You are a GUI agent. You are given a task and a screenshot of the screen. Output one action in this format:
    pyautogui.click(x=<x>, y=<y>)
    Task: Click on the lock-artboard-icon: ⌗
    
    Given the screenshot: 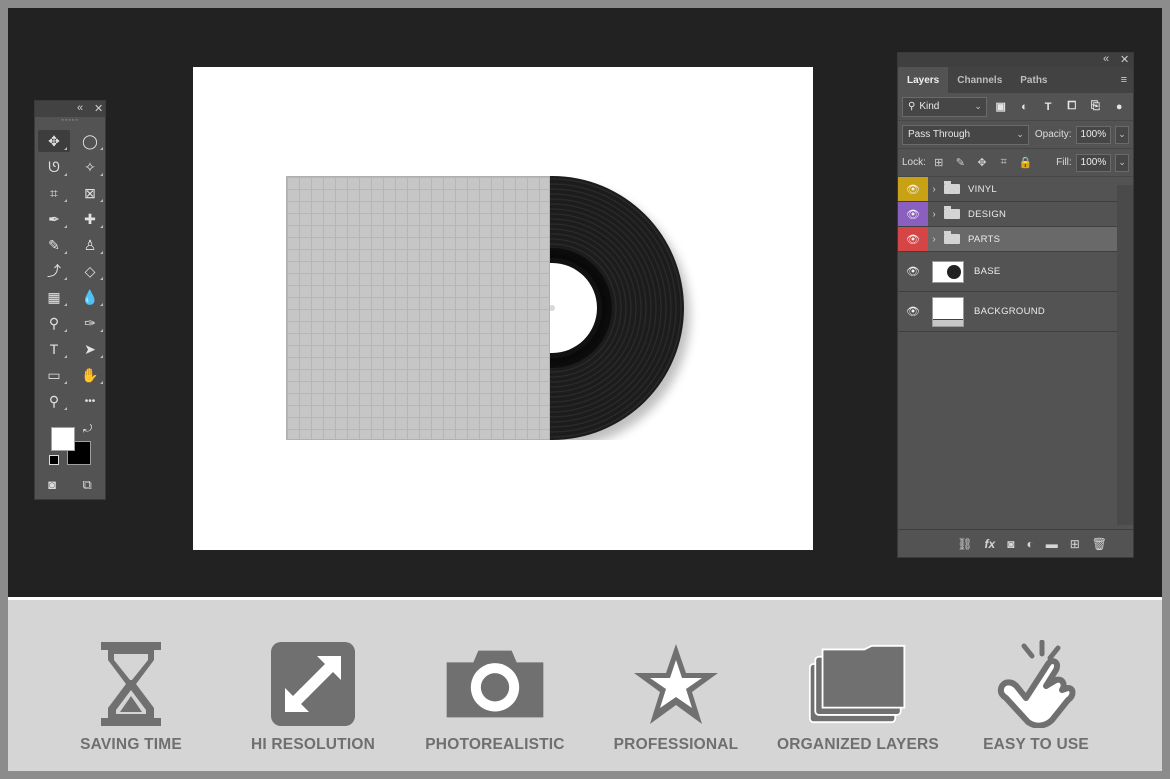 What is the action you would take?
    pyautogui.click(x=1004, y=162)
    